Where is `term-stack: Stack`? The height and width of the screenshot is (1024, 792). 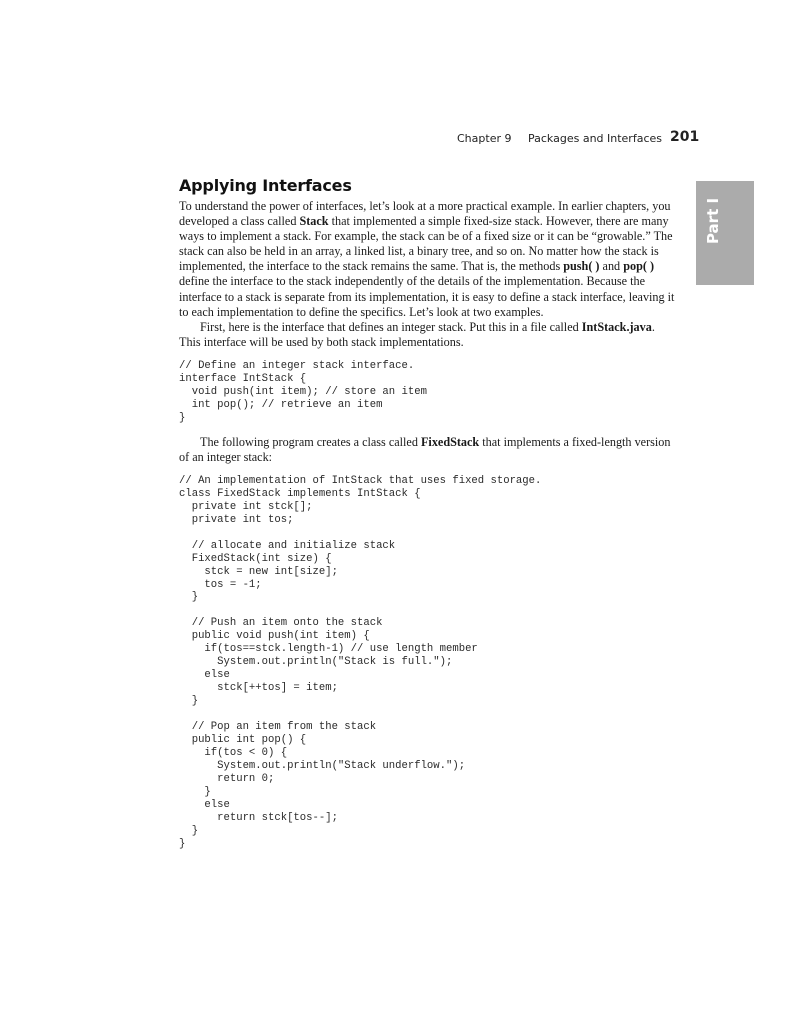 term-stack: Stack is located at coordinates (314, 221).